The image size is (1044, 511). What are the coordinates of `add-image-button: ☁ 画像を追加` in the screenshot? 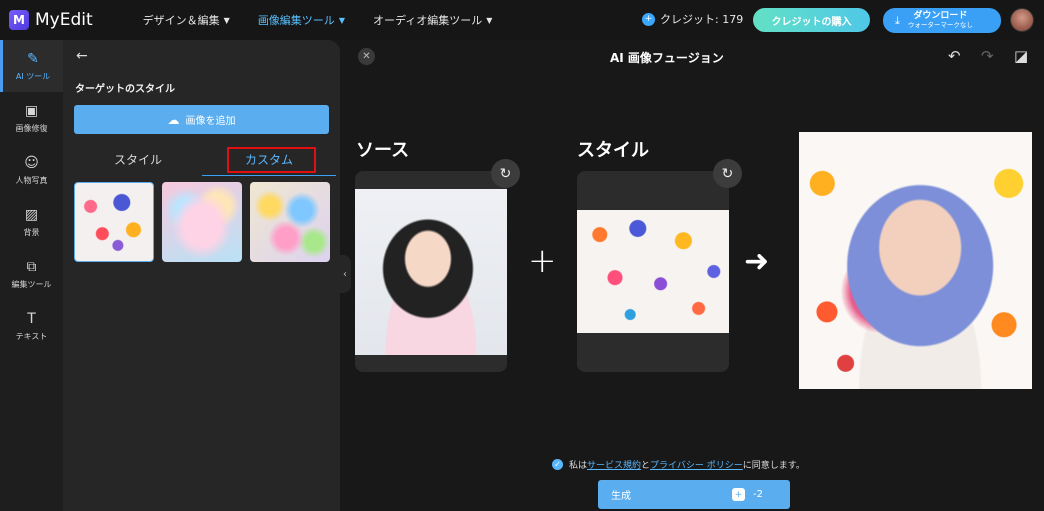 It's located at (201, 119).